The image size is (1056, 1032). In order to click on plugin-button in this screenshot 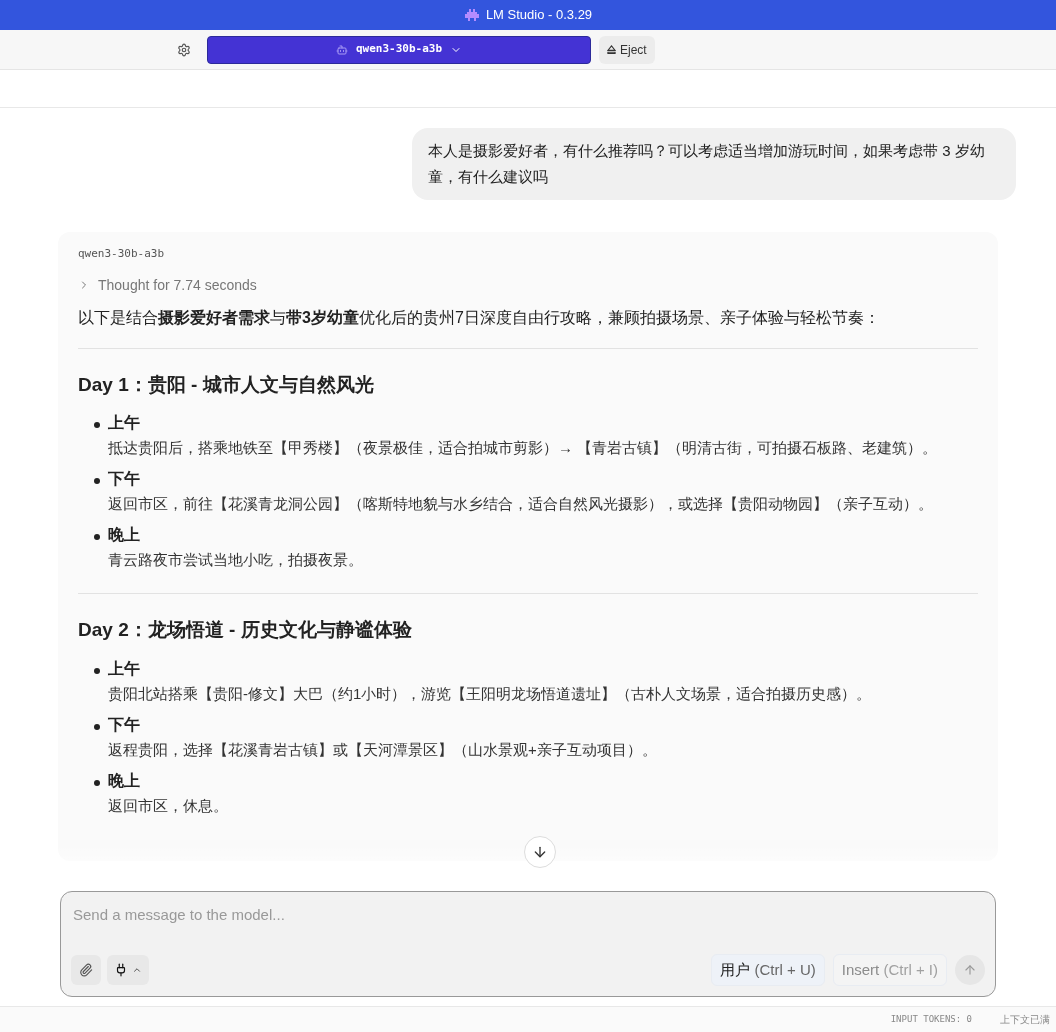, I will do `click(128, 970)`.